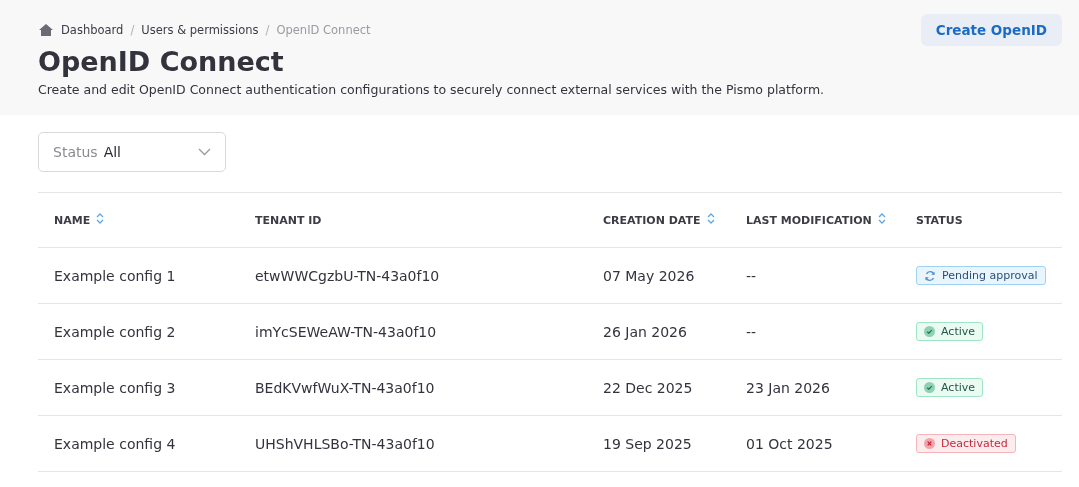 This screenshot has height=487, width=1079. What do you see at coordinates (413, 331) in the screenshot?
I see `table-cell: imYcSEWeAW-TN-43a0f10` at bounding box center [413, 331].